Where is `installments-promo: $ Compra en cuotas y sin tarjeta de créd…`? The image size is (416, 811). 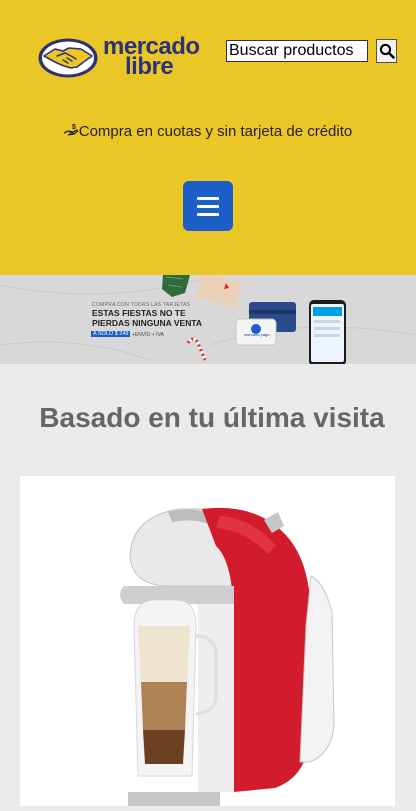 installments-promo: $ Compra en cuotas y sin tarjeta de créd… is located at coordinates (208, 131).